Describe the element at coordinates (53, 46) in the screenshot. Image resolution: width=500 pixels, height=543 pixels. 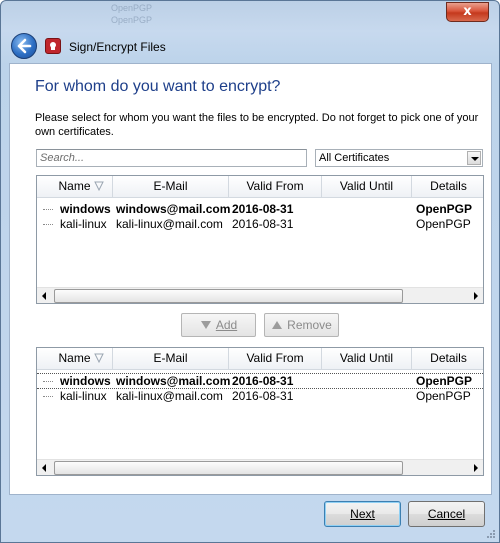
I see `kleopatra-app-icon` at that location.